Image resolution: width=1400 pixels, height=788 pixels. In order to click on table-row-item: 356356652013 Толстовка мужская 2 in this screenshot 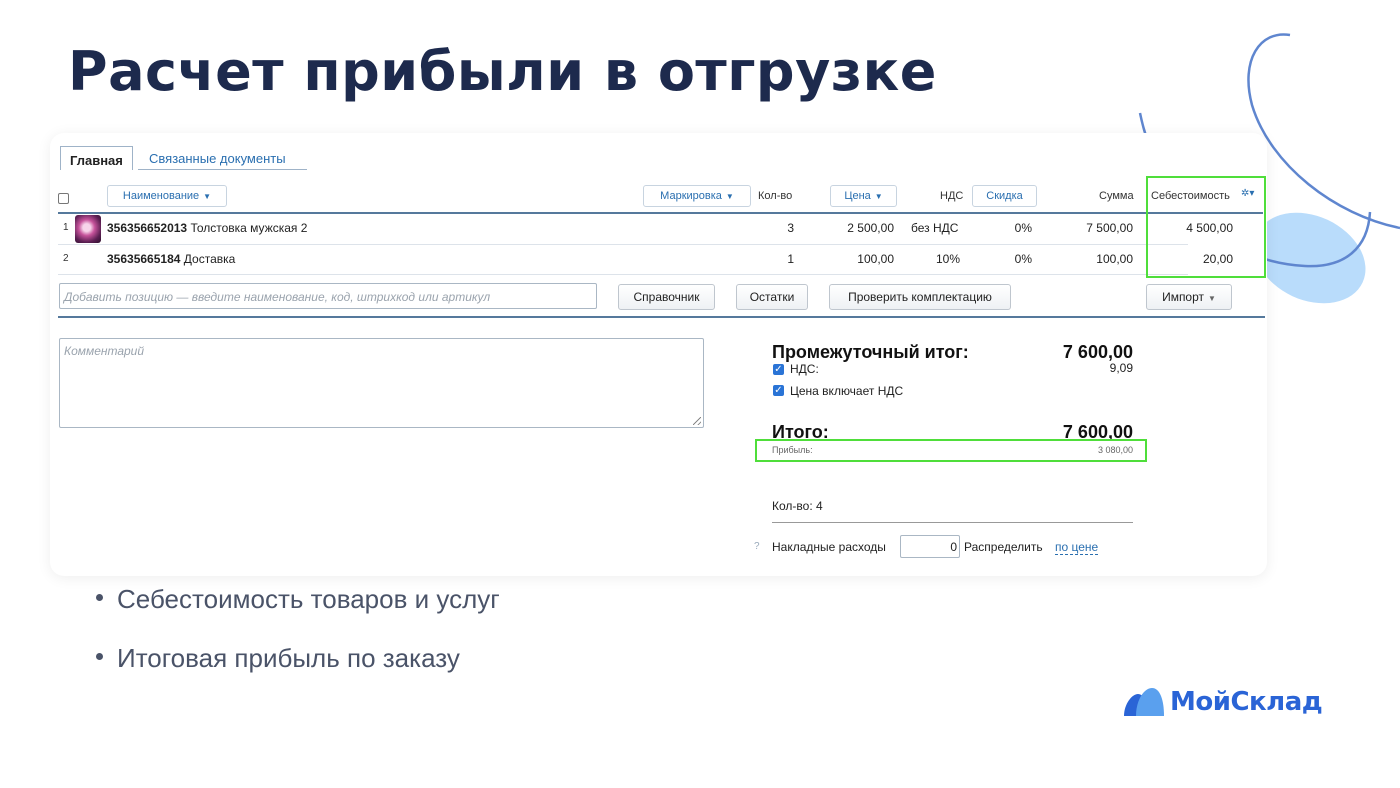, I will do `click(207, 228)`.